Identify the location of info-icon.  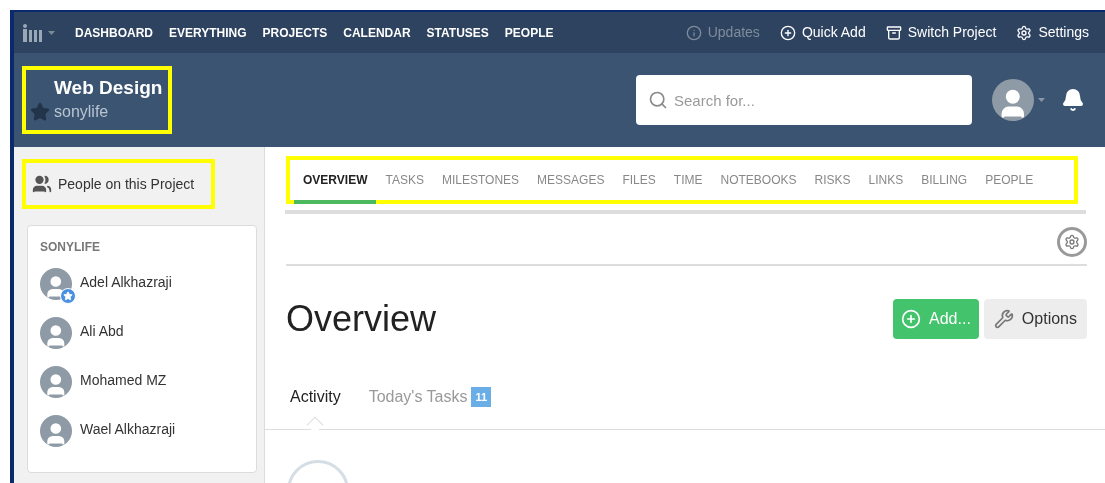
(693, 32).